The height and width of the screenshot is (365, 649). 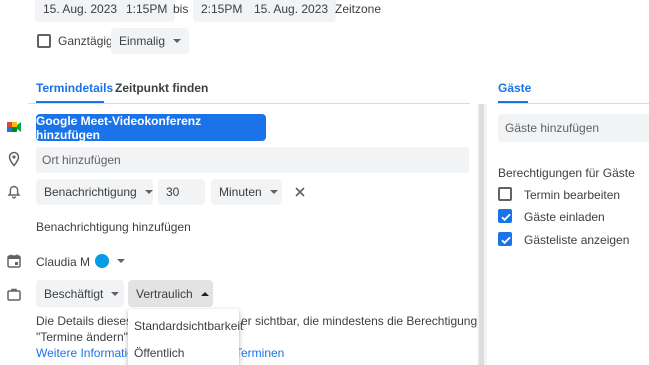 What do you see at coordinates (572, 195) in the screenshot?
I see `permission-edit-label: Termin bearbeiten` at bounding box center [572, 195].